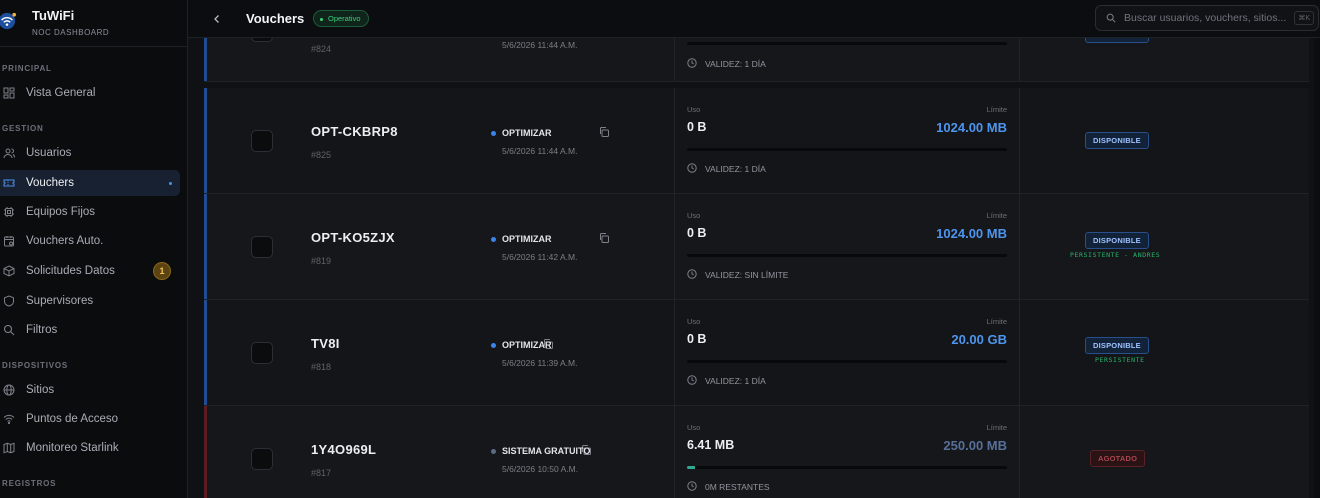 The width and height of the screenshot is (1320, 498). I want to click on sidebar-item-vouchers-auto: Vouchers Auto., so click(90, 241).